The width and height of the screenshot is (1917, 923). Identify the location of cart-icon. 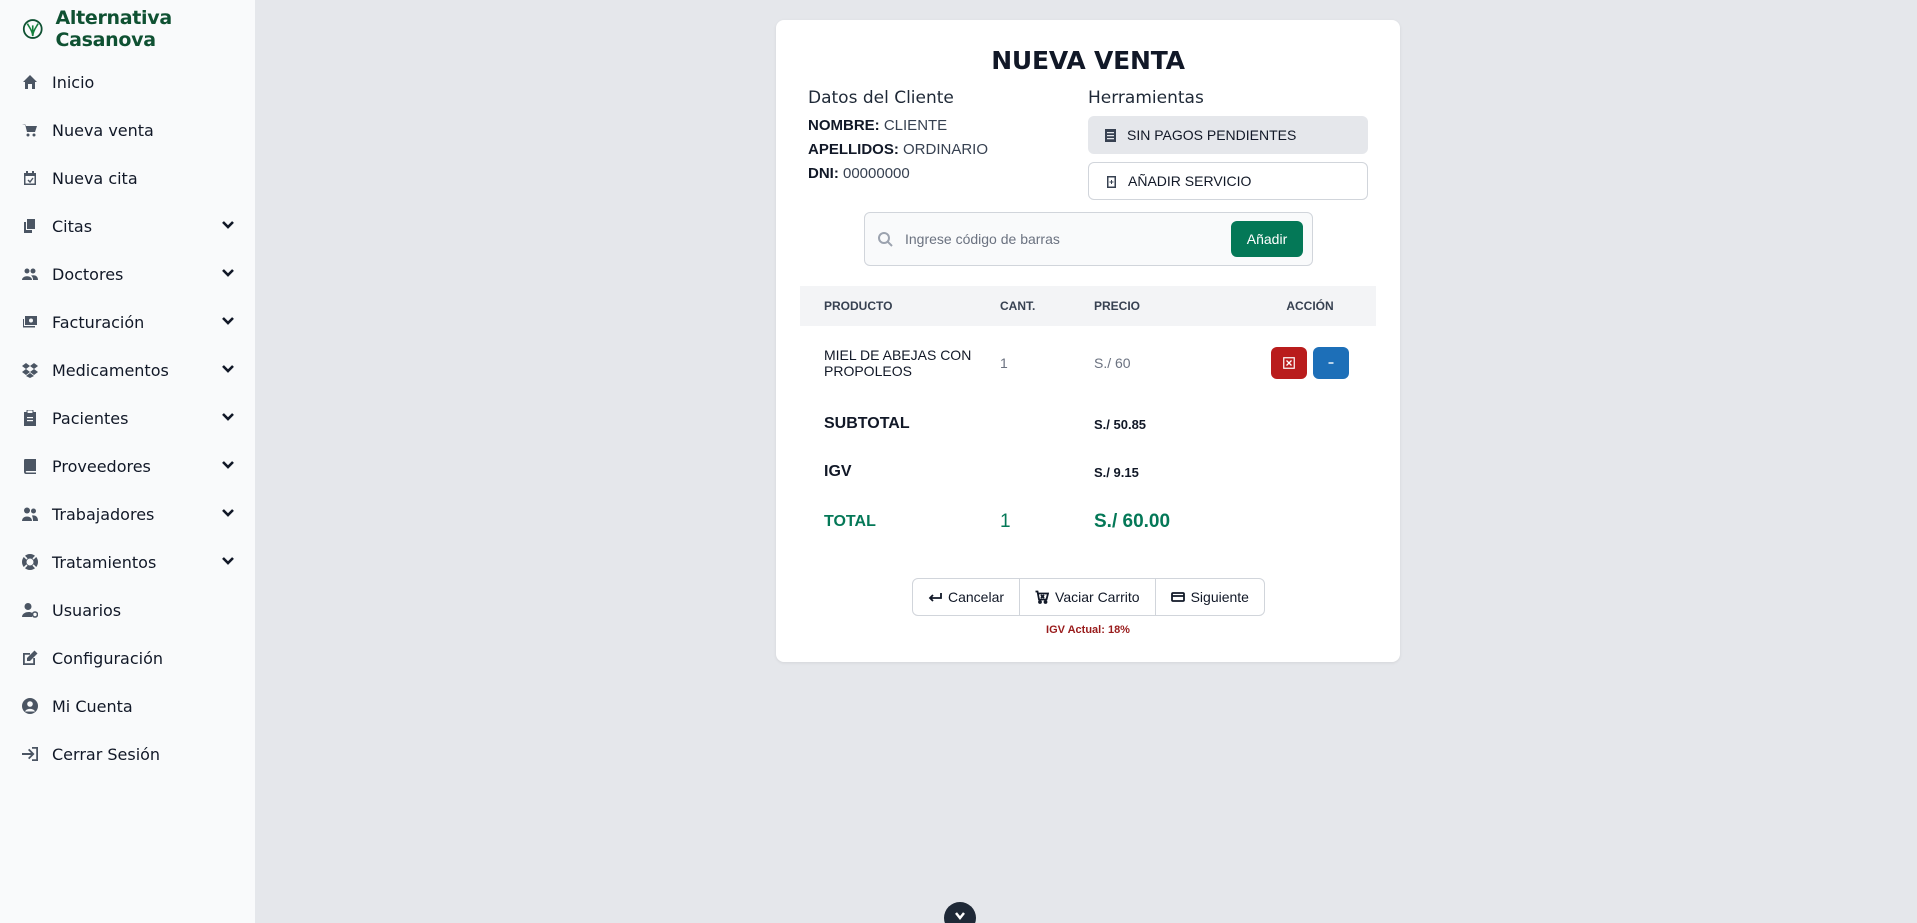
(30, 130).